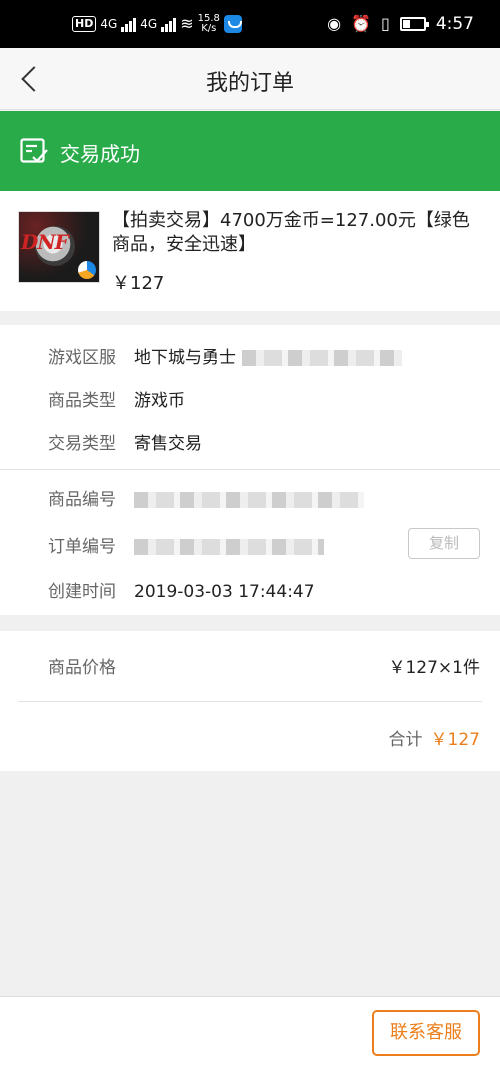 Image resolution: width=500 pixels, height=1069 pixels. What do you see at coordinates (361, 23) in the screenshot?
I see `alarm-icon: ⏰` at bounding box center [361, 23].